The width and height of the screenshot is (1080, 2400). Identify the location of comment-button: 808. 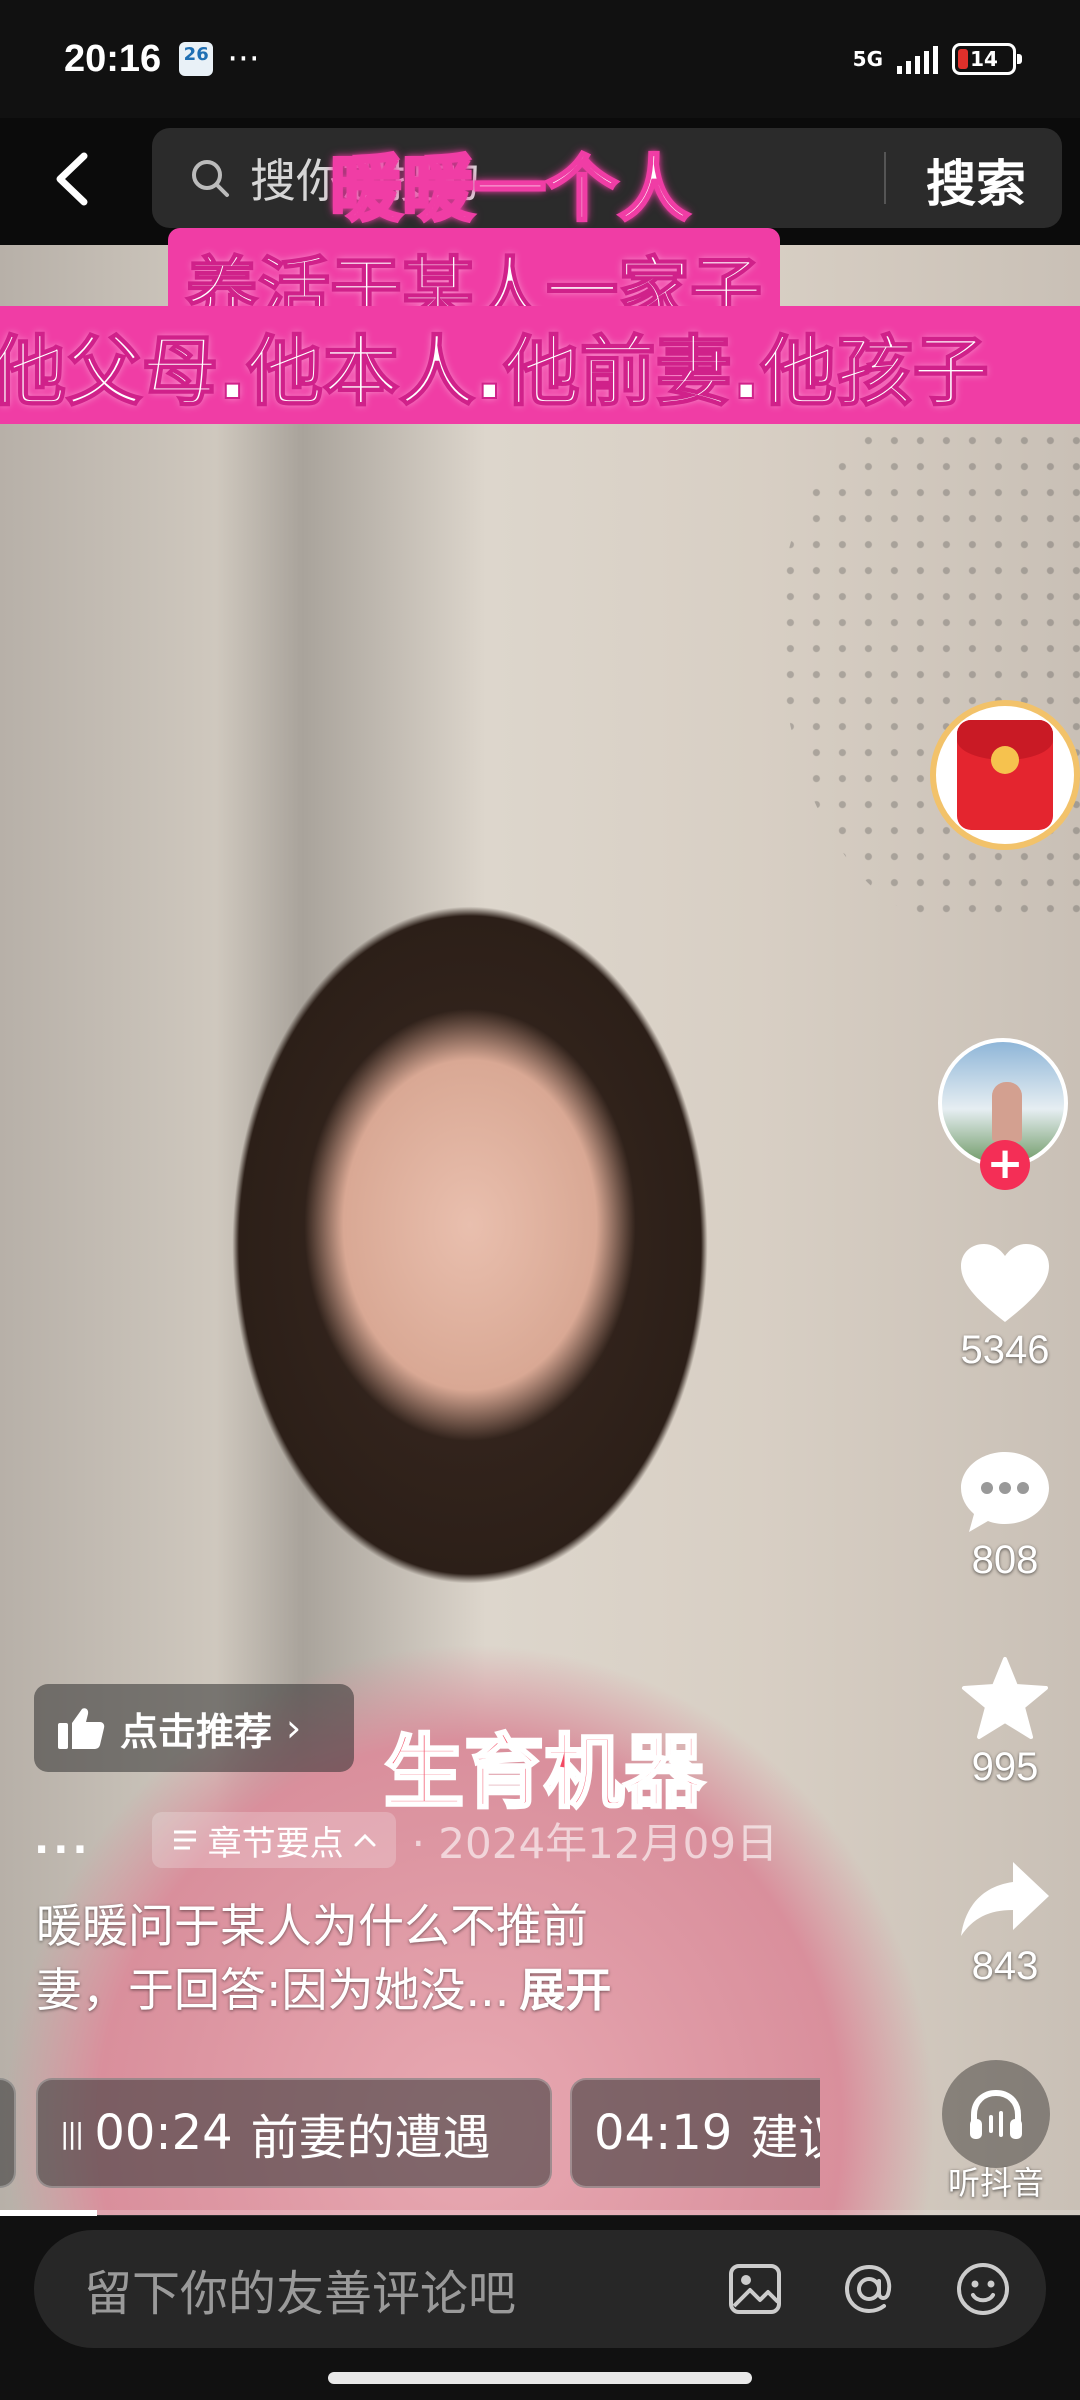
(1005, 1515).